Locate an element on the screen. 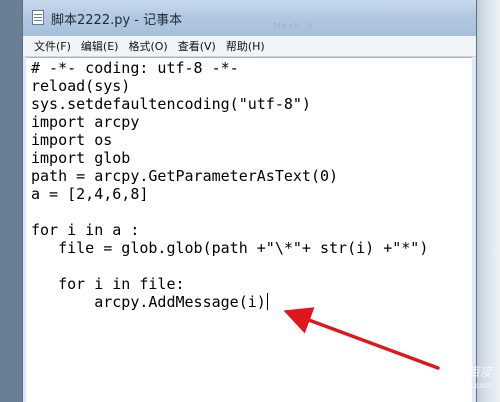 This screenshot has width=500, height=402. arrow-shaft is located at coordinates (361, 338).